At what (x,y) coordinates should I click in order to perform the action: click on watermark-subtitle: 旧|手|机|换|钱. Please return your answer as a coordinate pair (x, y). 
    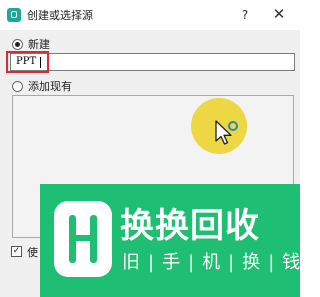
    Looking at the image, I should click on (211, 262).